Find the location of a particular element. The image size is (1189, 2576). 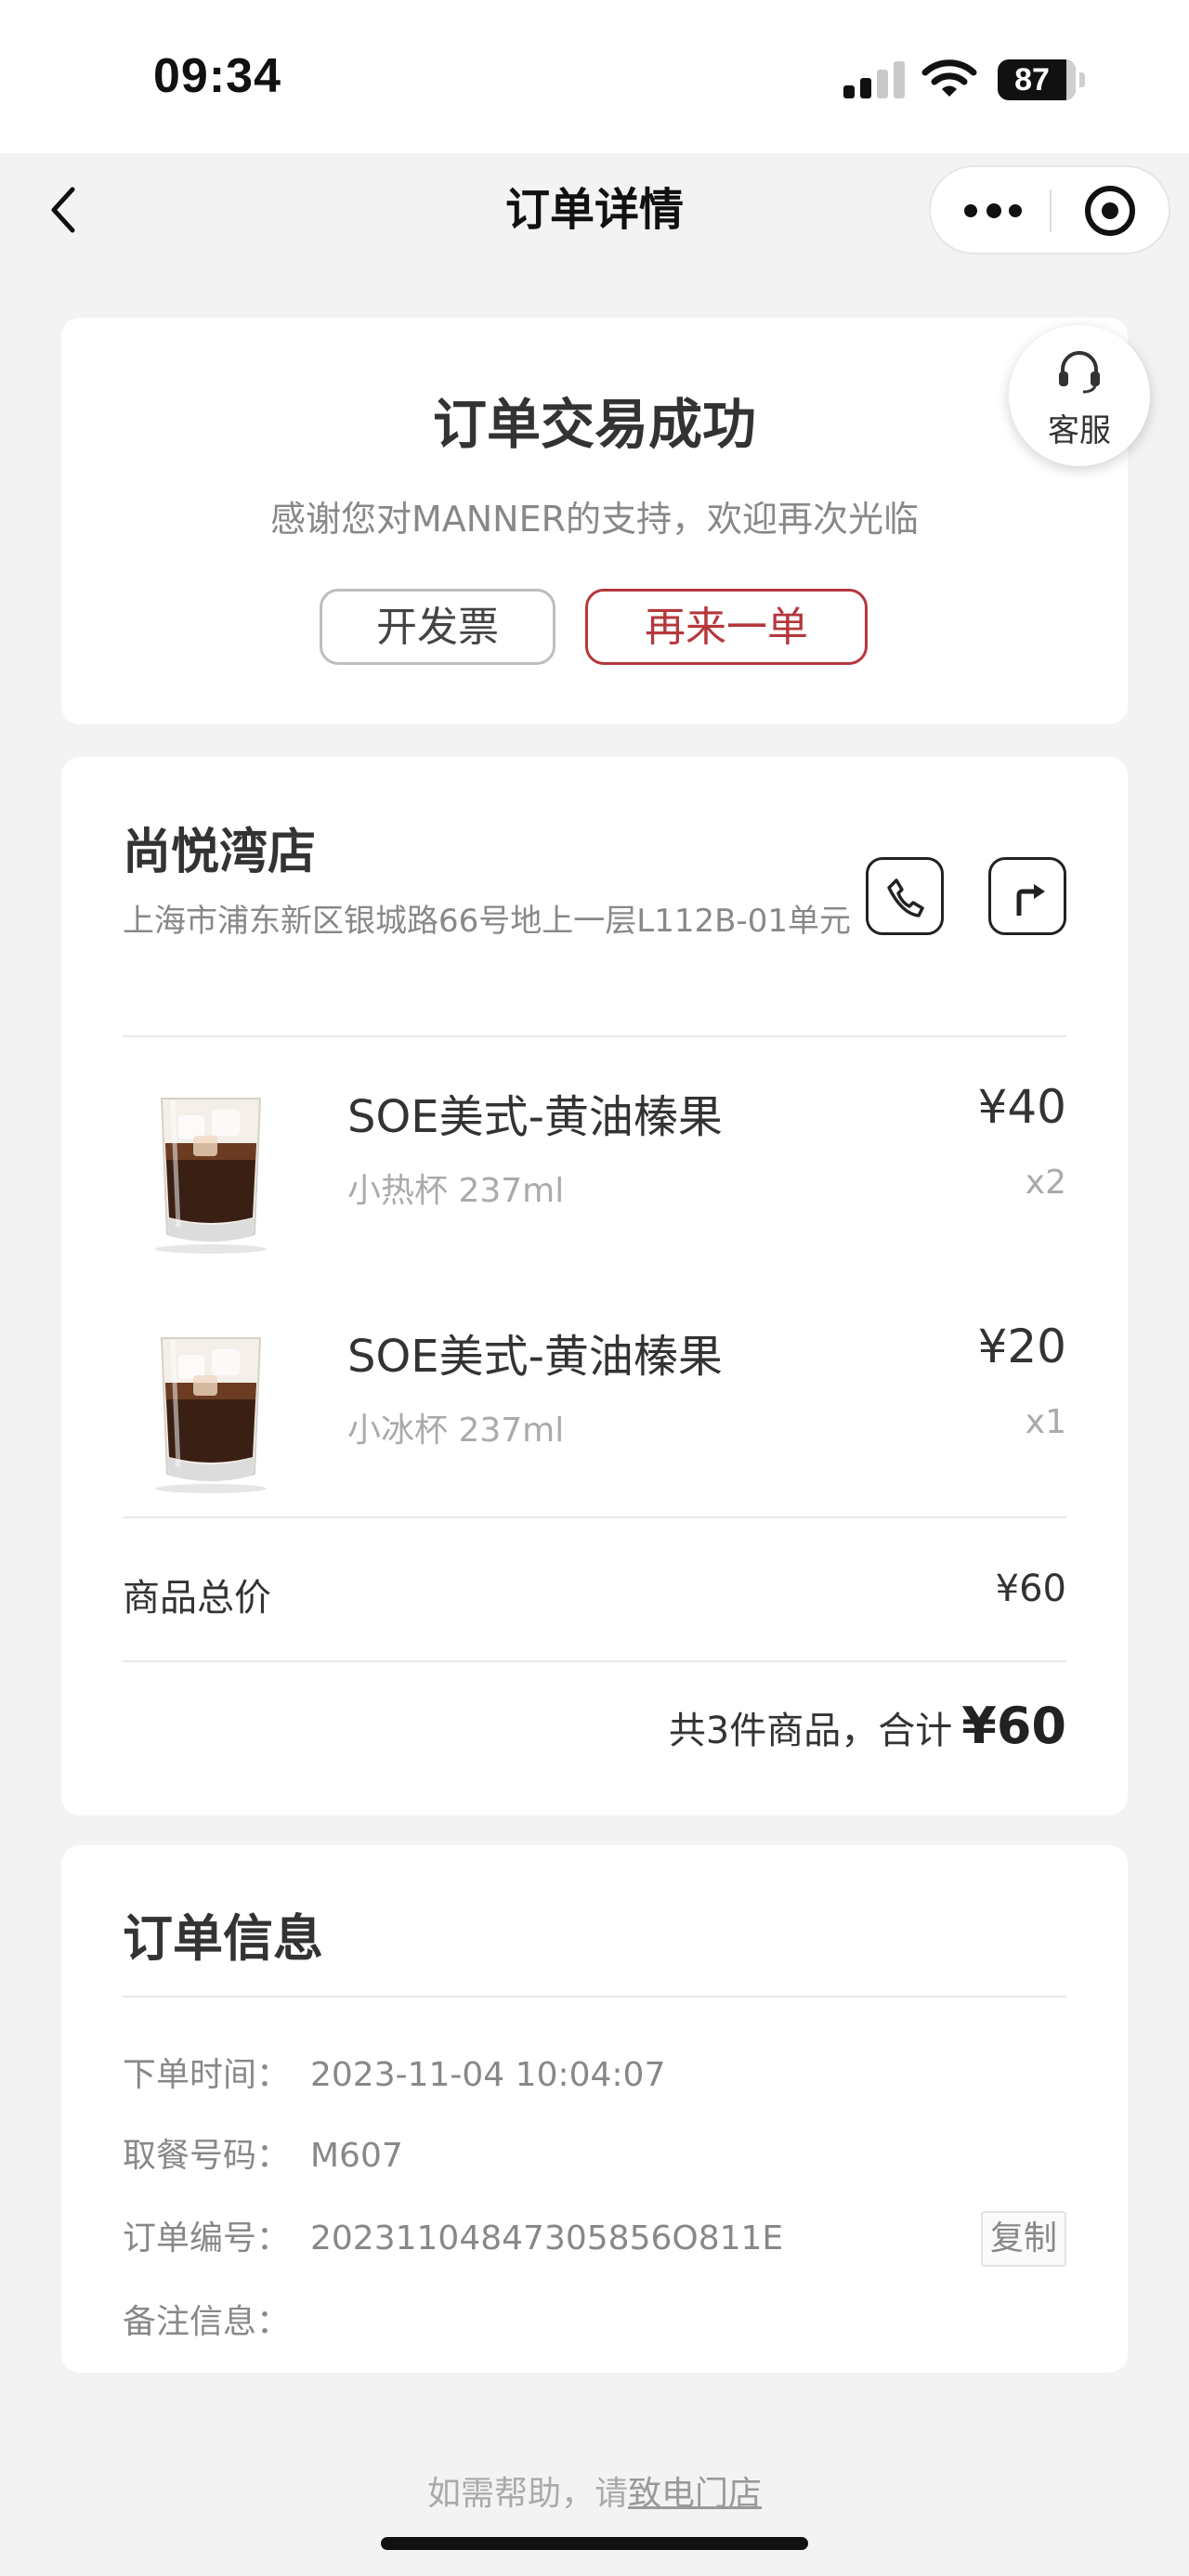

copy-button: 复制 is located at coordinates (1024, 2239).